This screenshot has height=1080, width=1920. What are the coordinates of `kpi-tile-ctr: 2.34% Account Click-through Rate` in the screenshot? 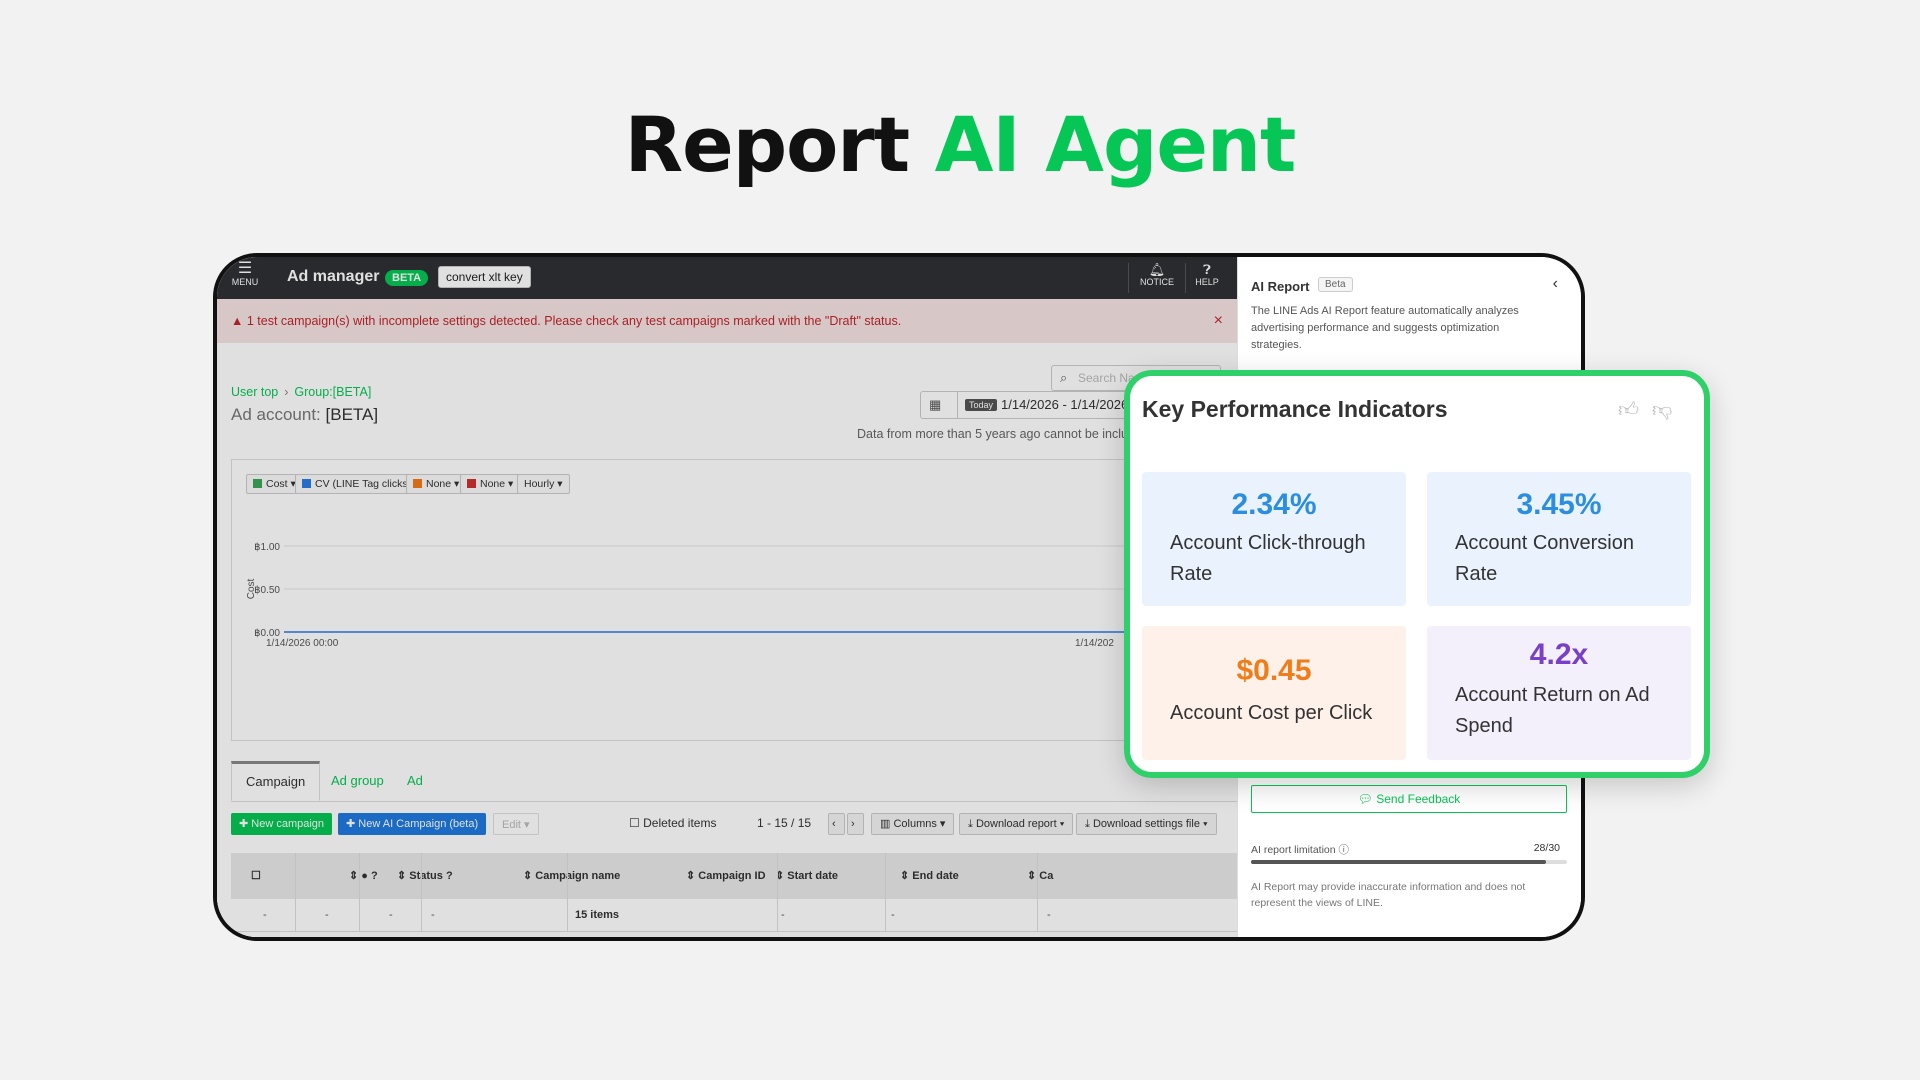 It's located at (1274, 539).